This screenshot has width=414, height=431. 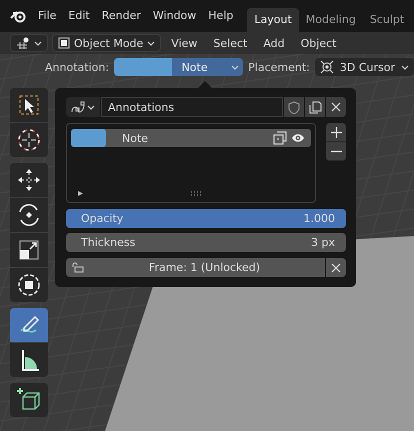 What do you see at coordinates (191, 138) in the screenshot?
I see `layer-item: Note` at bounding box center [191, 138].